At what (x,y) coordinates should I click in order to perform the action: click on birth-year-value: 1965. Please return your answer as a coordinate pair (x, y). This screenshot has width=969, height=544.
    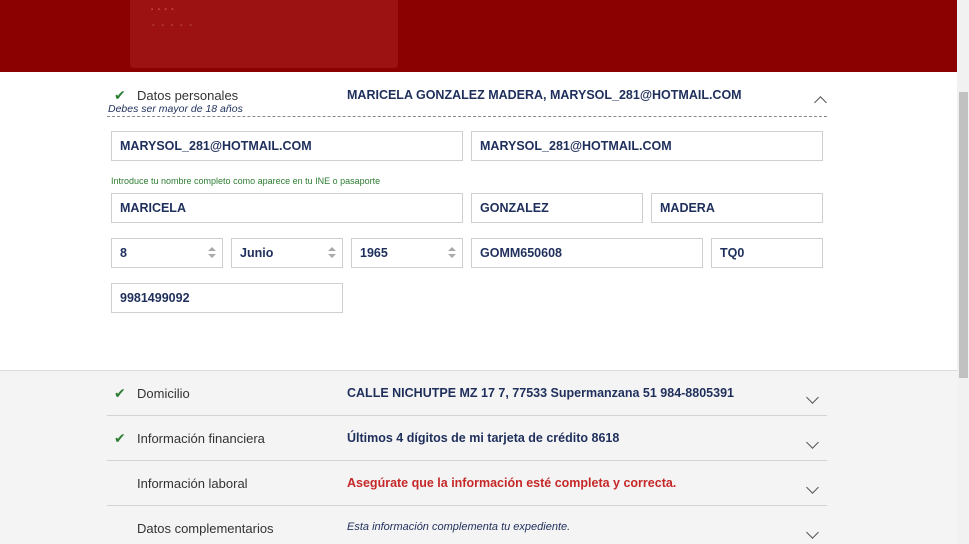
    Looking at the image, I should click on (374, 253).